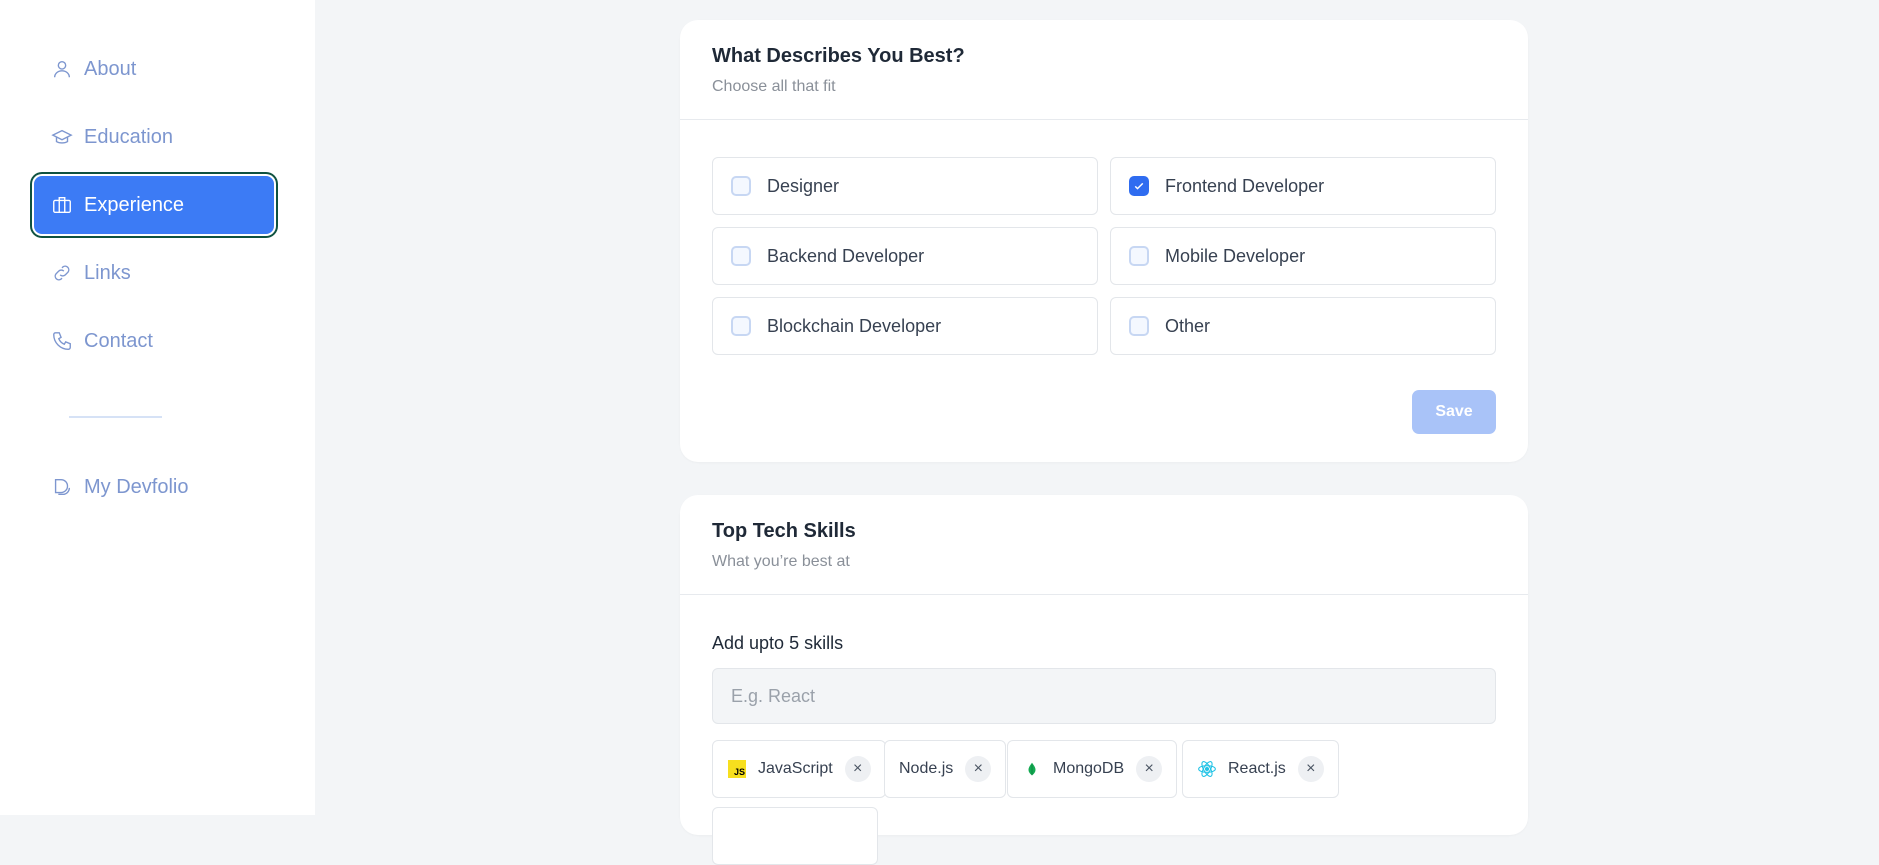 This screenshot has width=1879, height=865. Describe the element at coordinates (905, 186) in the screenshot. I see `option-designer: Designer` at that location.